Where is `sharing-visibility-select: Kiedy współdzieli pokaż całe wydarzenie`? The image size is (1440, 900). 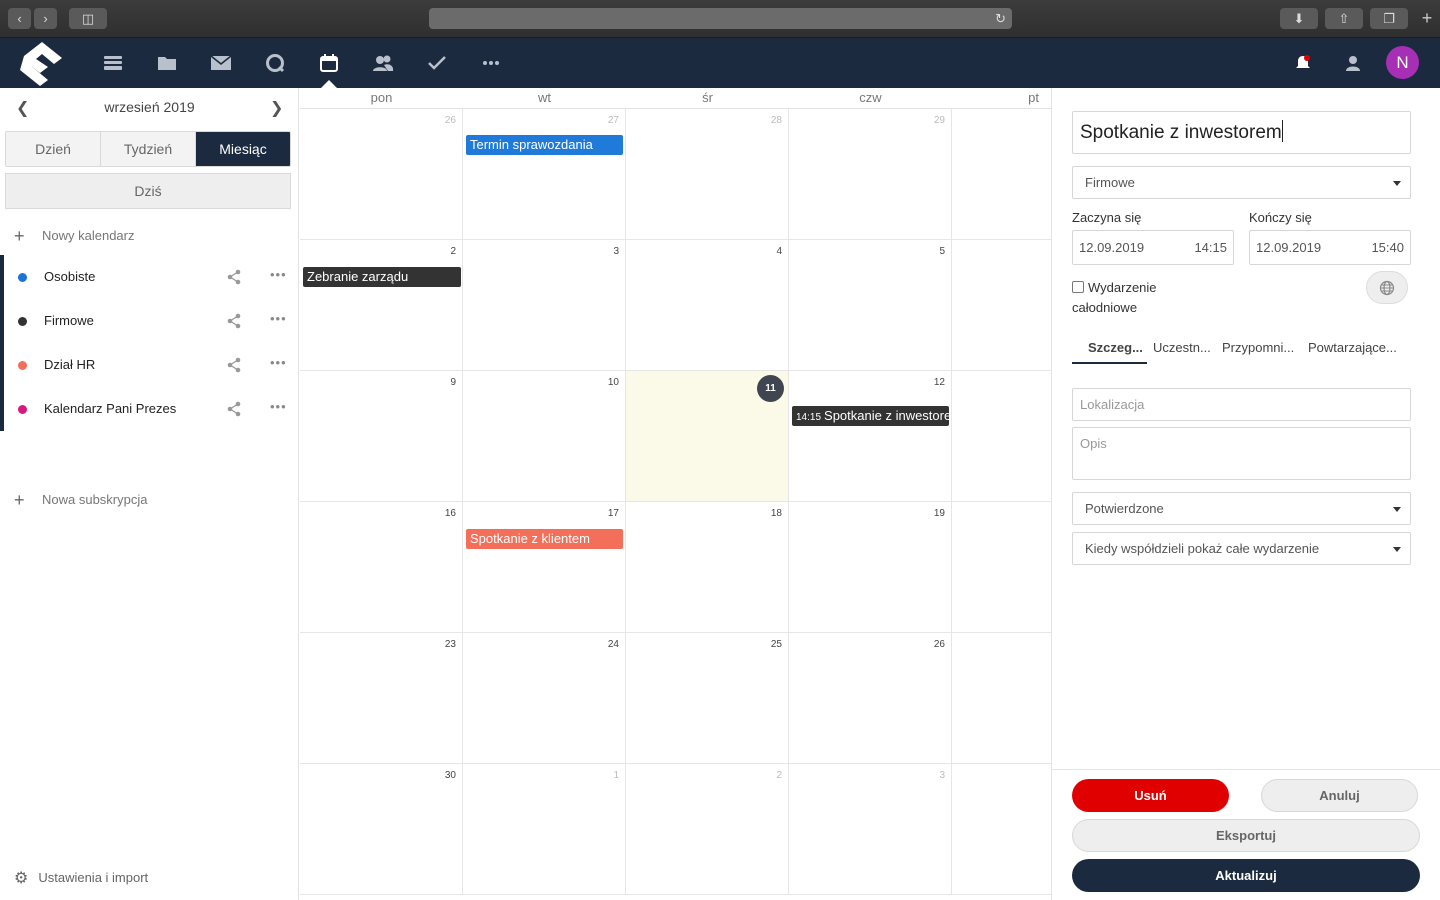
sharing-visibility-select: Kiedy współdzieli pokaż całe wydarzenie is located at coordinates (1241, 548).